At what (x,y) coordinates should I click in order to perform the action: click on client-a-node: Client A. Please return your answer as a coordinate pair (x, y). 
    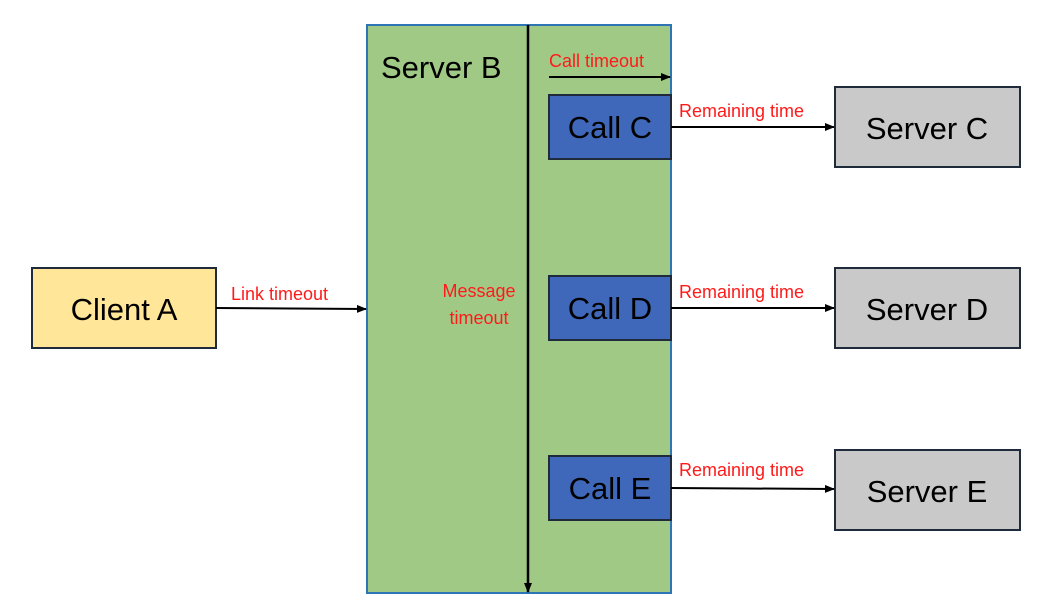
    Looking at the image, I should click on (124, 308).